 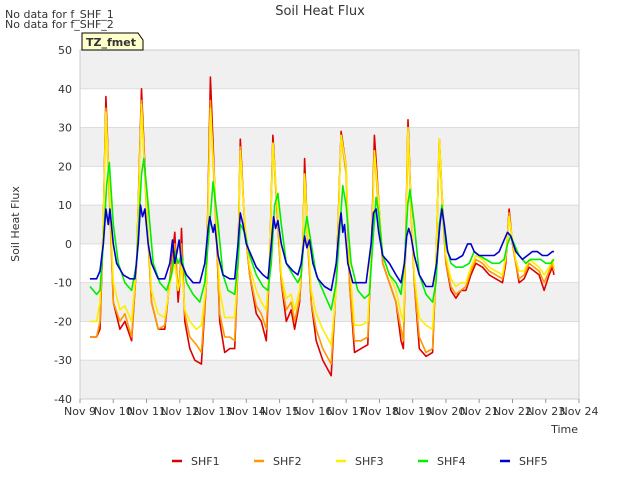 I want to click on tz-badge-label: TZ_fmet, so click(x=111, y=42).